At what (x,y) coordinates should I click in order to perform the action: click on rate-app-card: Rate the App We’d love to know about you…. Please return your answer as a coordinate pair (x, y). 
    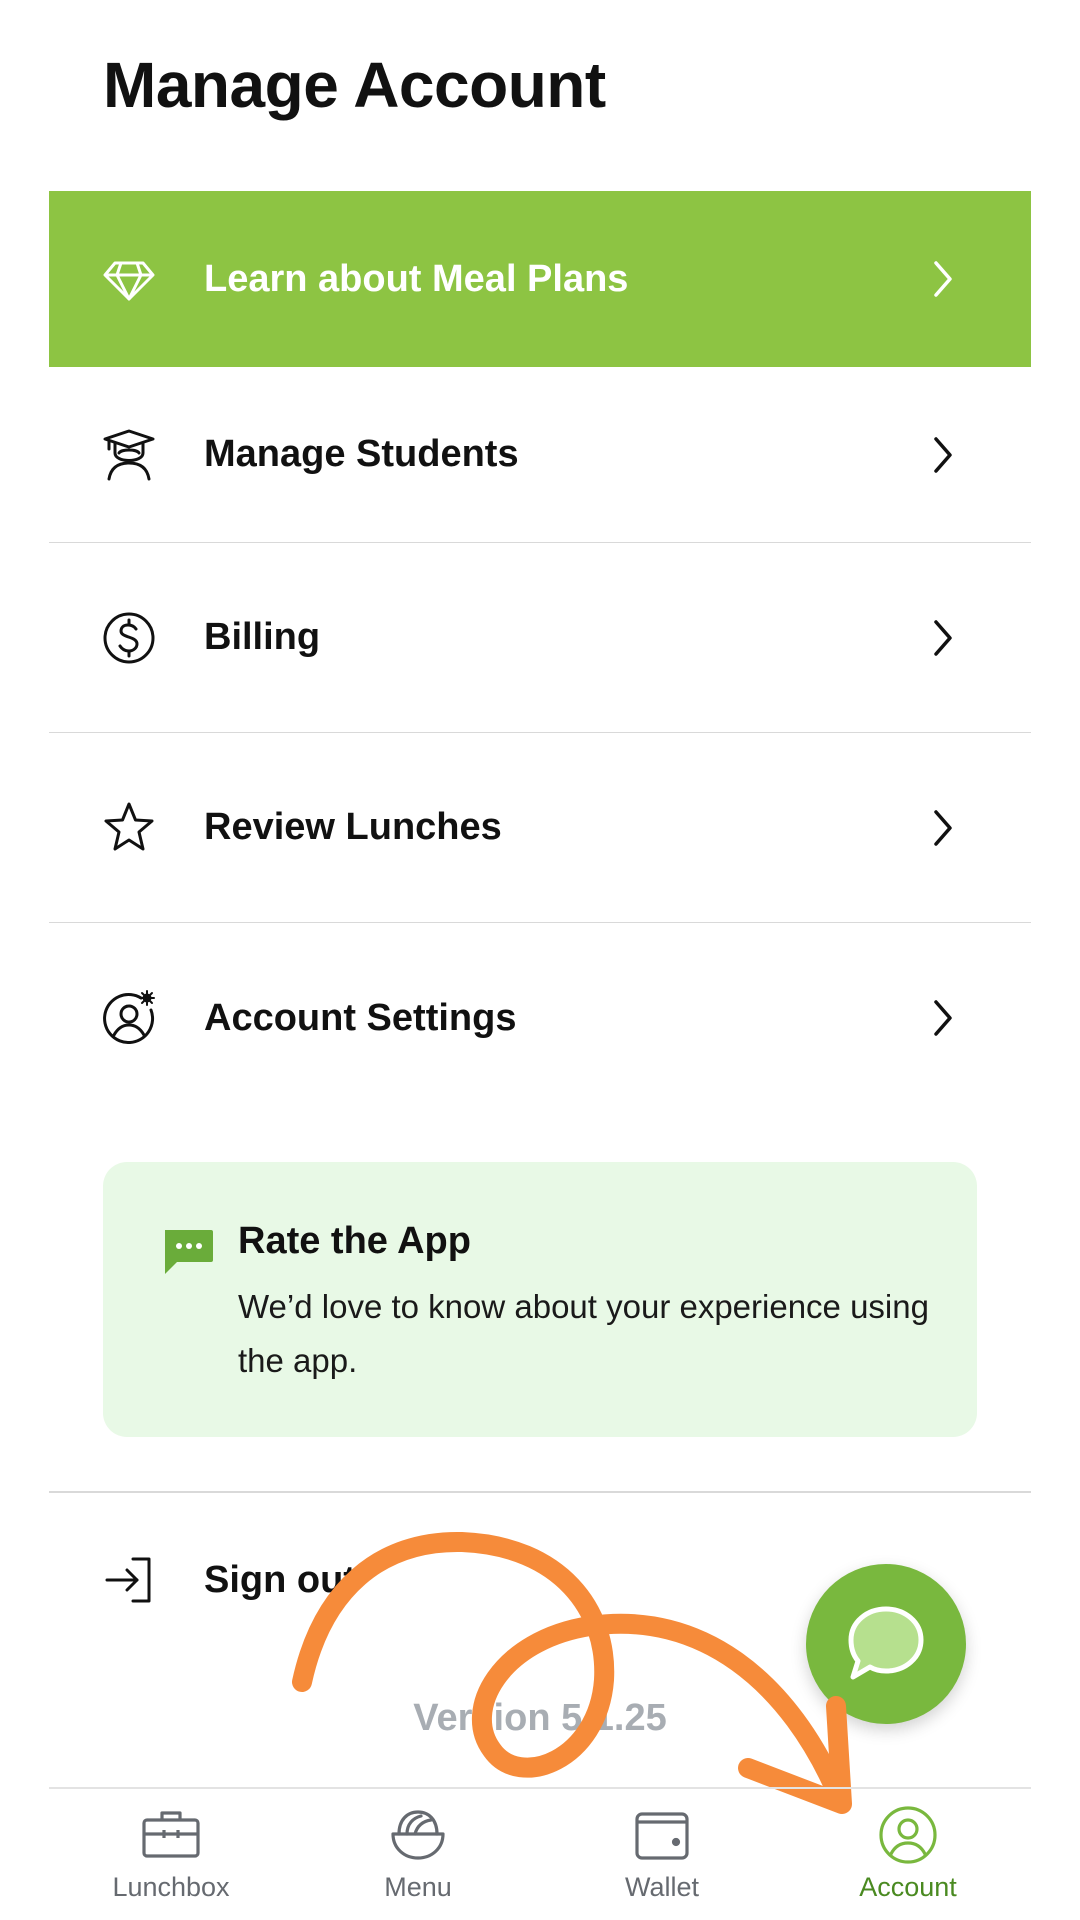
    Looking at the image, I should click on (540, 1299).